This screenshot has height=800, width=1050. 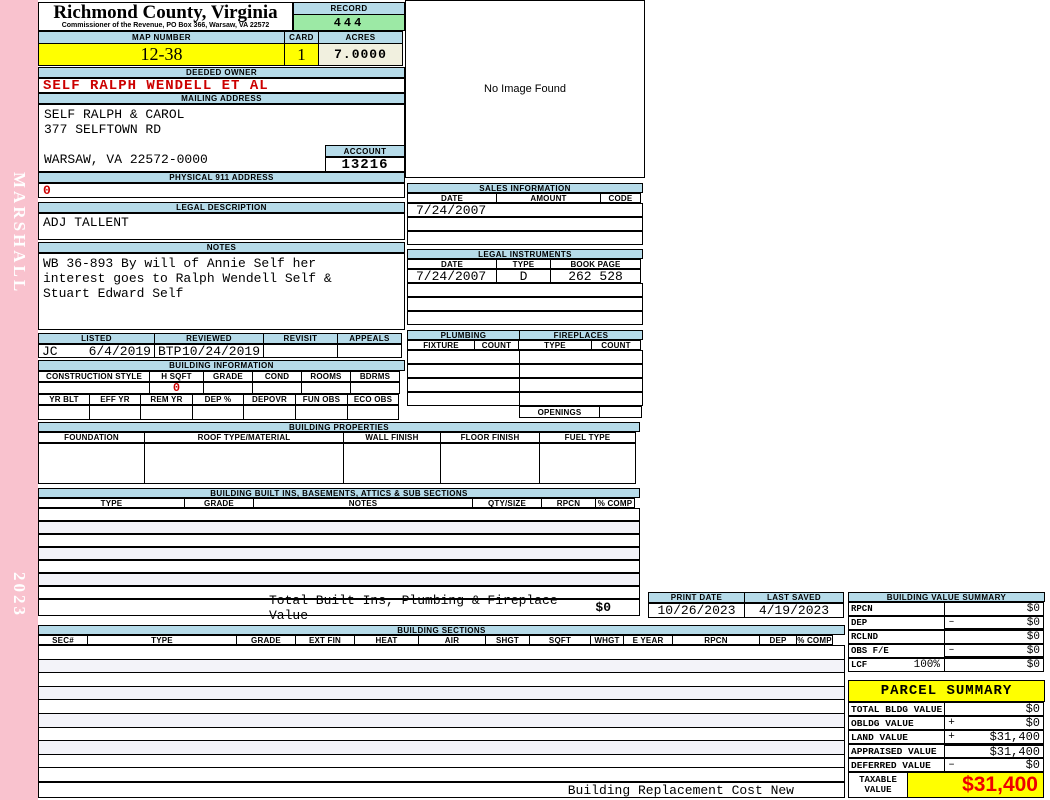 I want to click on notes-line-3: Stuart Edward Self, so click(x=113, y=293).